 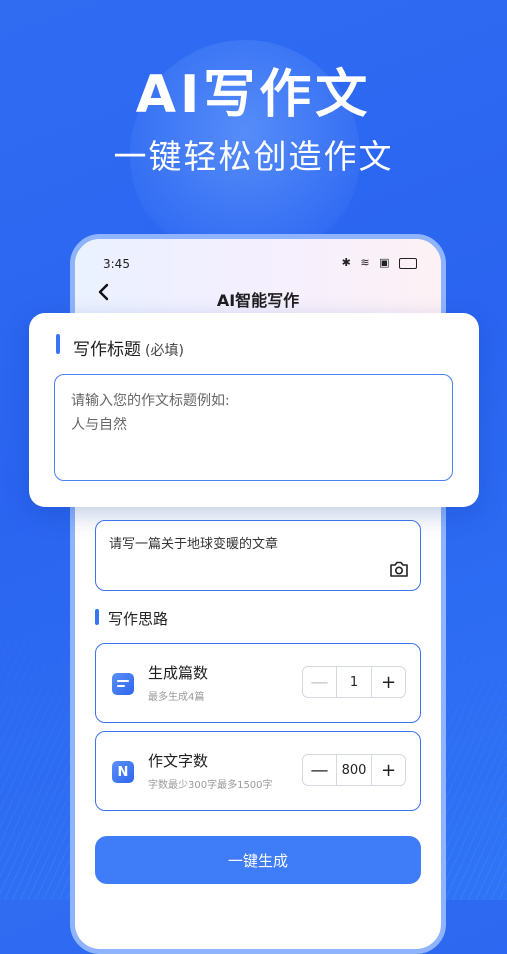 What do you see at coordinates (253, 427) in the screenshot?
I see `title-input: 请输入您的作文标题例如: 人与自然` at bounding box center [253, 427].